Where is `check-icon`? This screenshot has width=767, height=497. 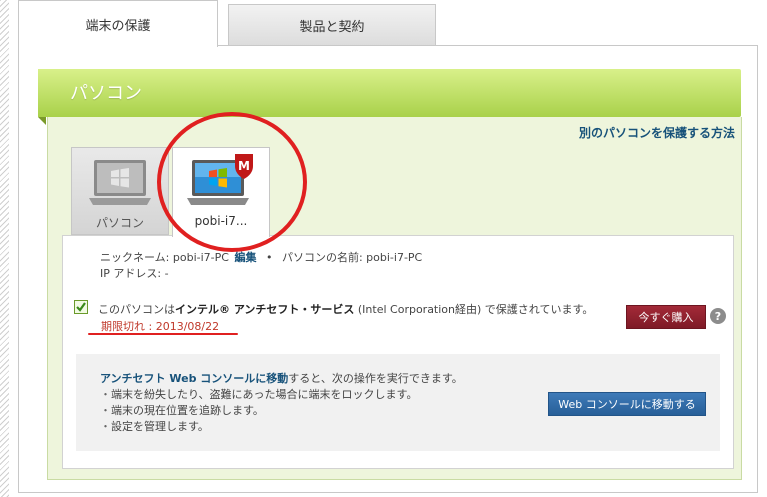 check-icon is located at coordinates (81, 307).